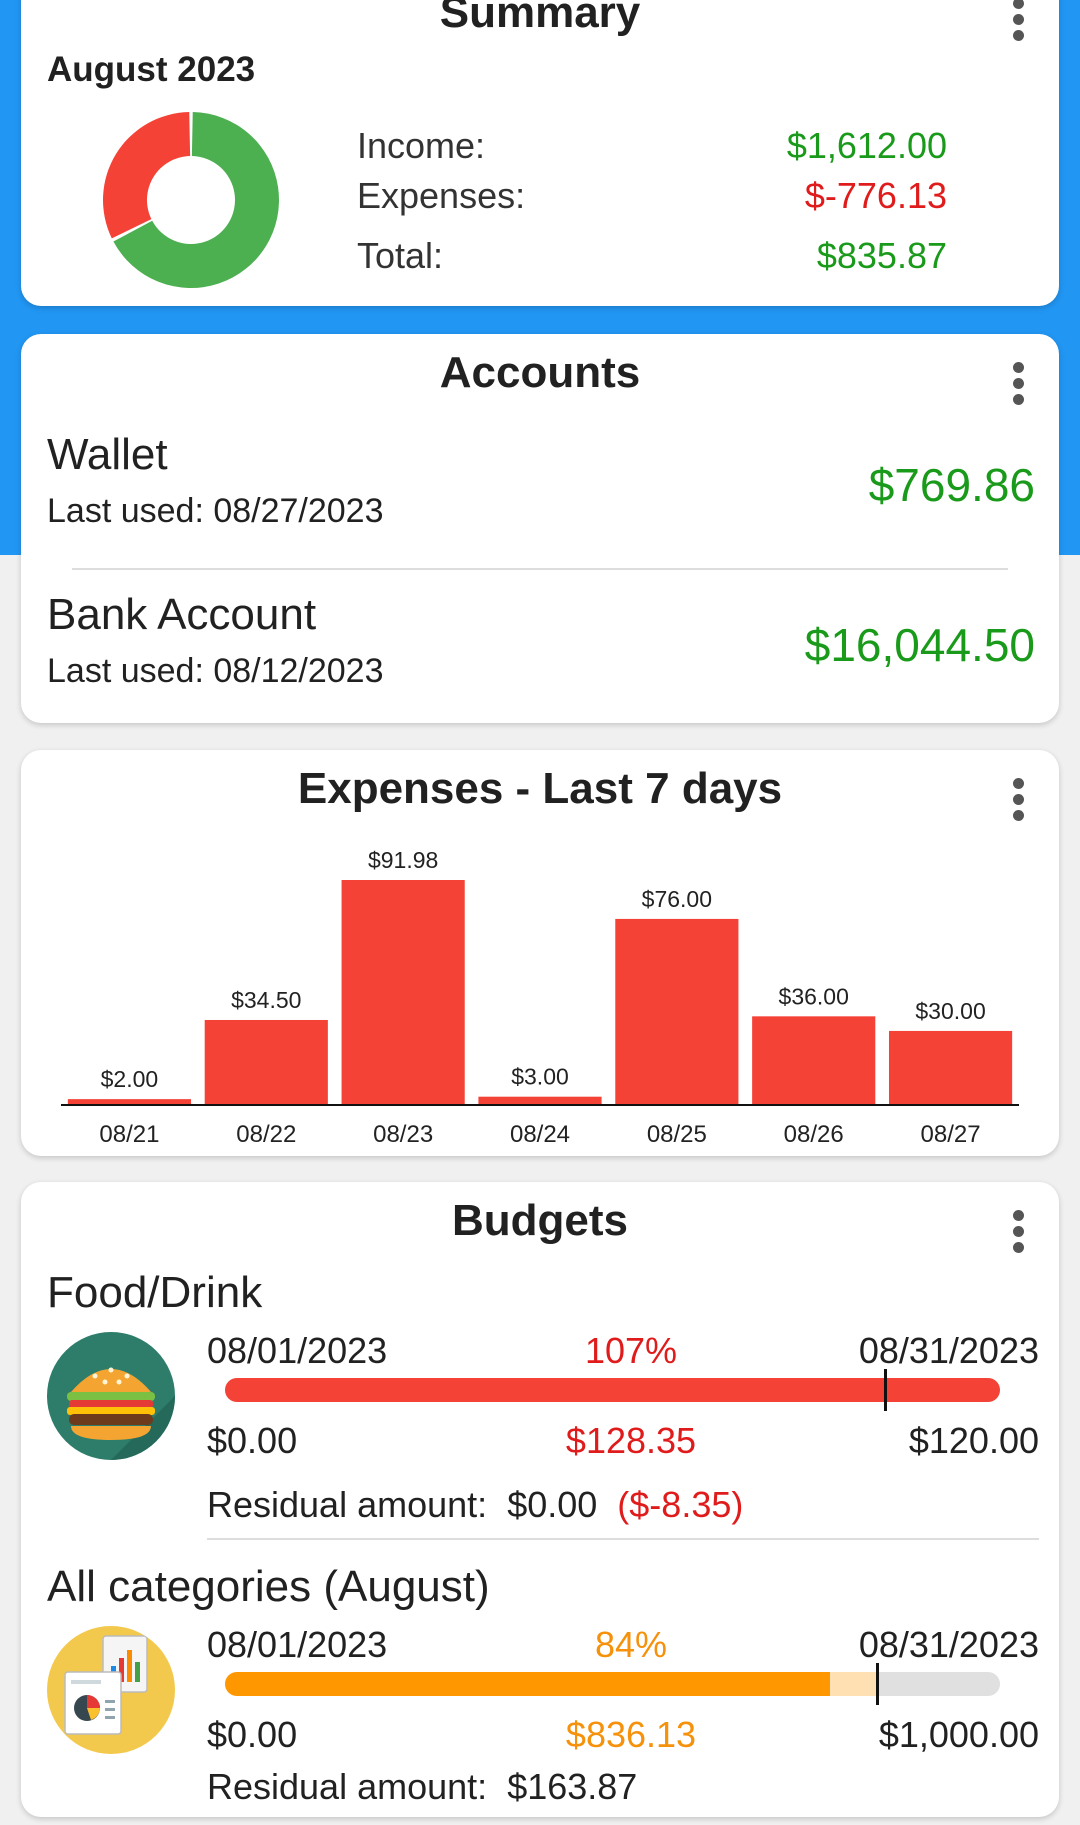 Image resolution: width=1080 pixels, height=1825 pixels. Describe the element at coordinates (111, 1396) in the screenshot. I see `burger-icon` at that location.